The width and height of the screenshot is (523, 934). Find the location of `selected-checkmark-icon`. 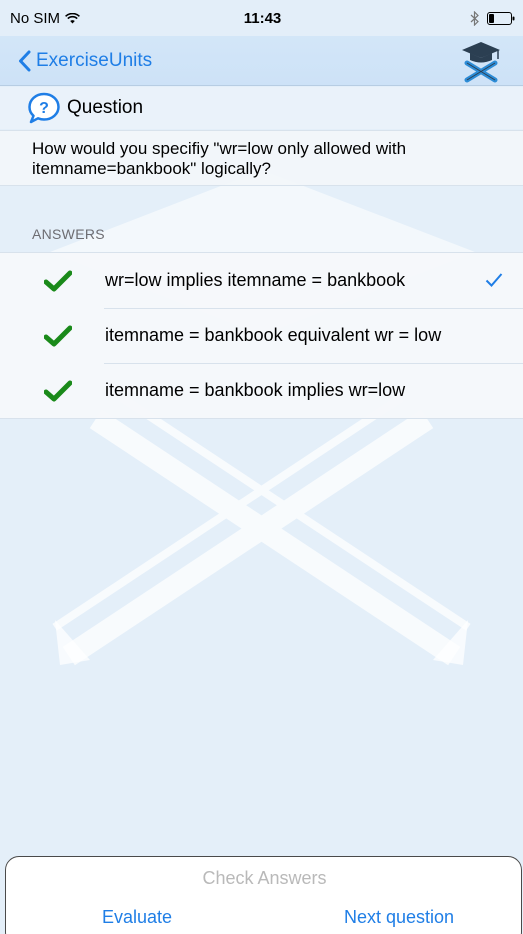

selected-checkmark-icon is located at coordinates (494, 280).